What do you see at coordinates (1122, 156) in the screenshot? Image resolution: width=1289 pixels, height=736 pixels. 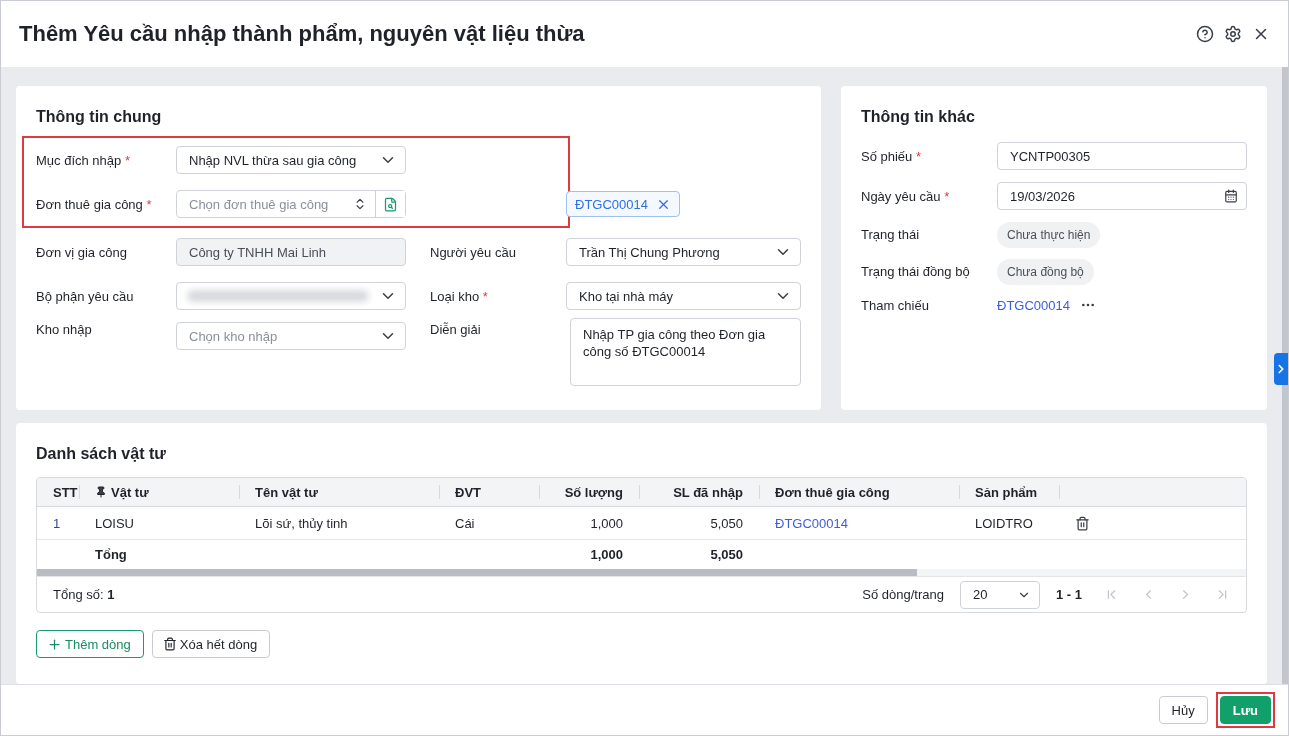 I see `text-field: YCNTP00305` at bounding box center [1122, 156].